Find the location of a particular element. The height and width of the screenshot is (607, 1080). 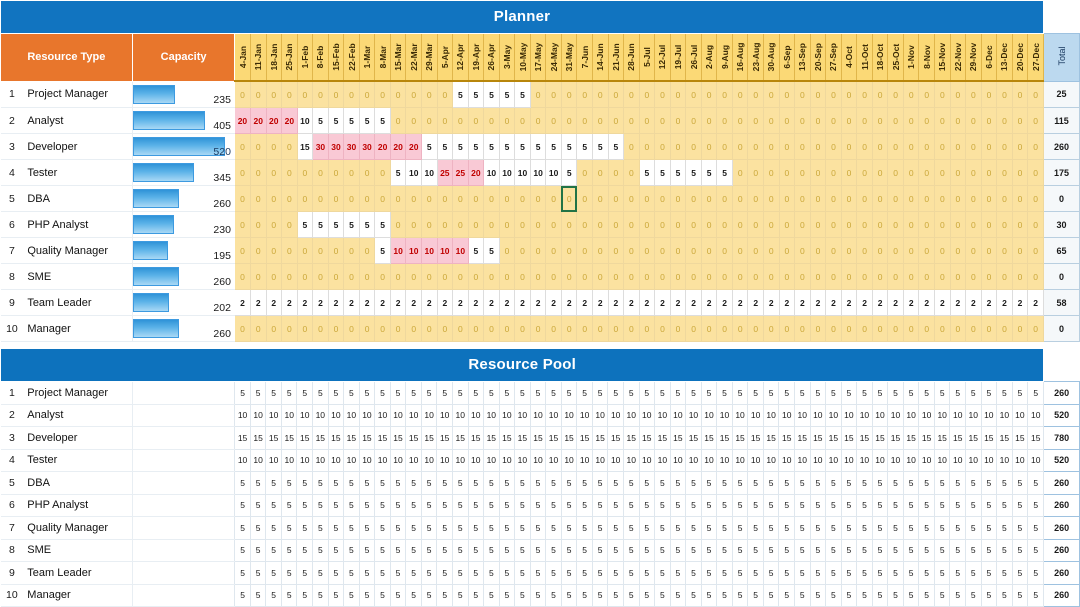

header-week-4-oct: 4-Oct is located at coordinates (849, 57).